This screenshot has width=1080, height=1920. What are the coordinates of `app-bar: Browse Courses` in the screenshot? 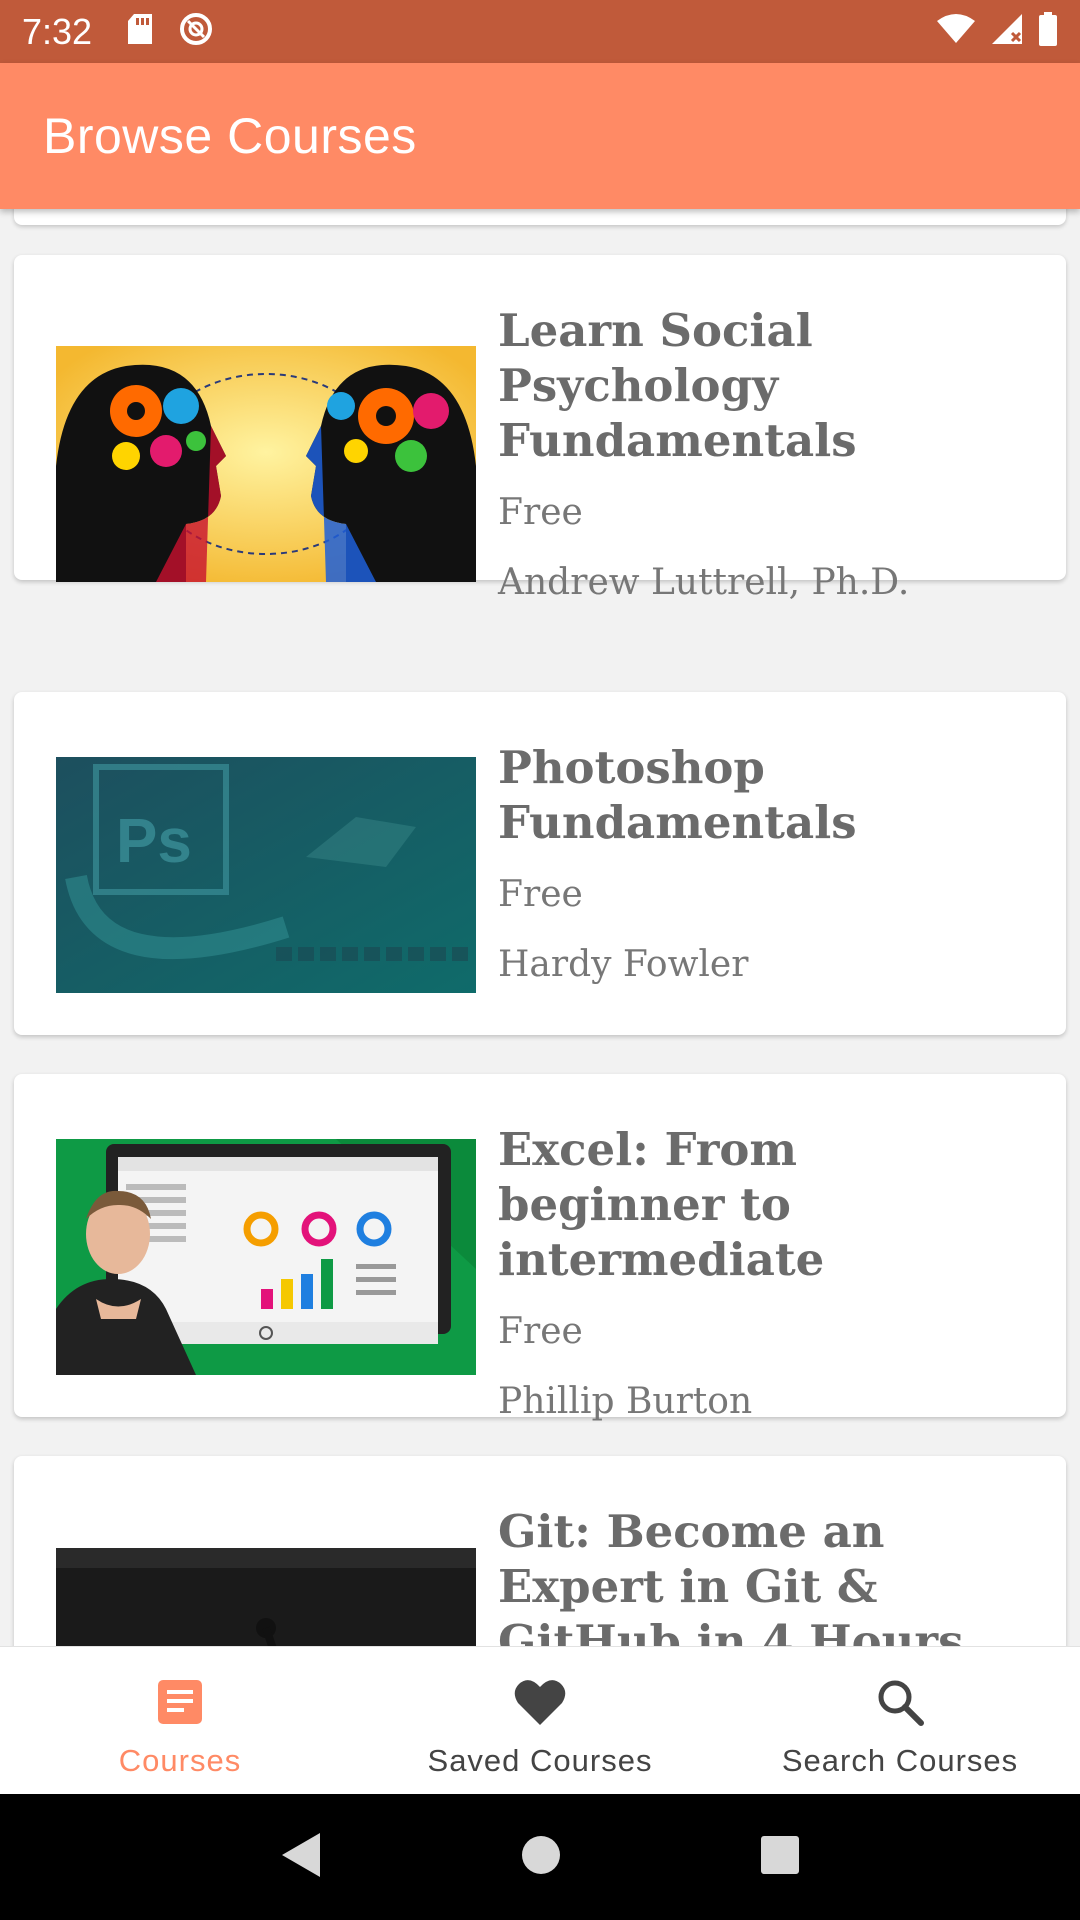 It's located at (540, 136).